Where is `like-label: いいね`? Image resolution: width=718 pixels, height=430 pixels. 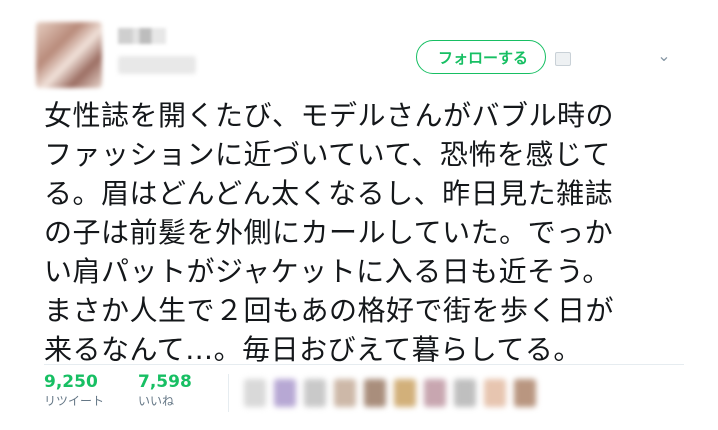
like-label: いいね is located at coordinates (156, 401).